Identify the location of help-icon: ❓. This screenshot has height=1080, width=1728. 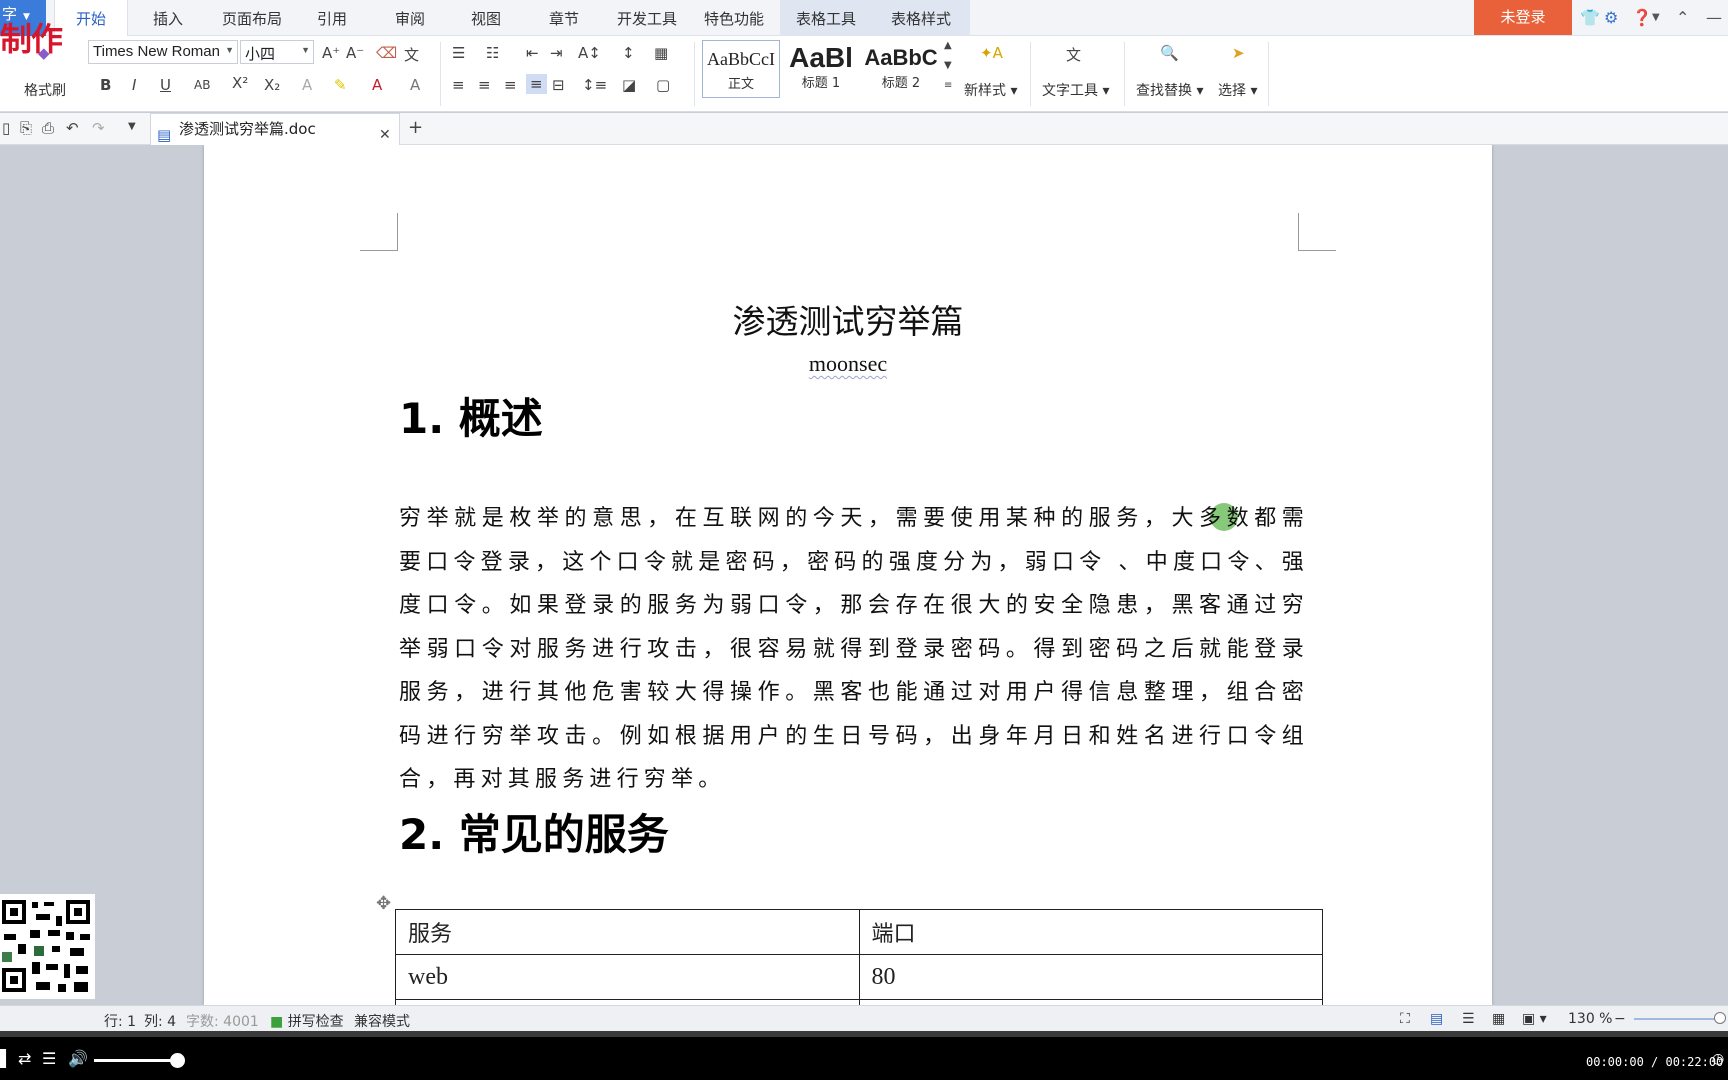
(1642, 17).